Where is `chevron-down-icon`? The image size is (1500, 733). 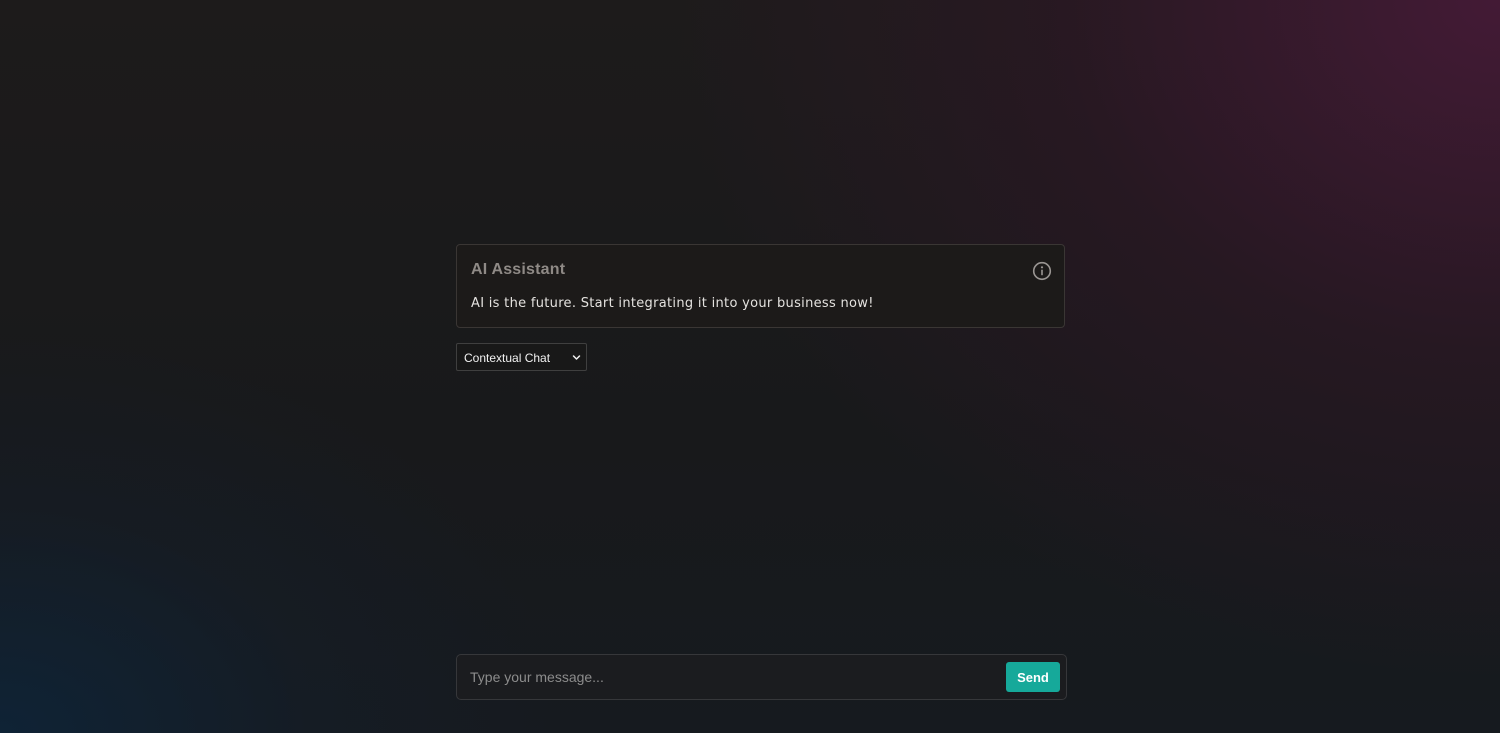 chevron-down-icon is located at coordinates (576, 357).